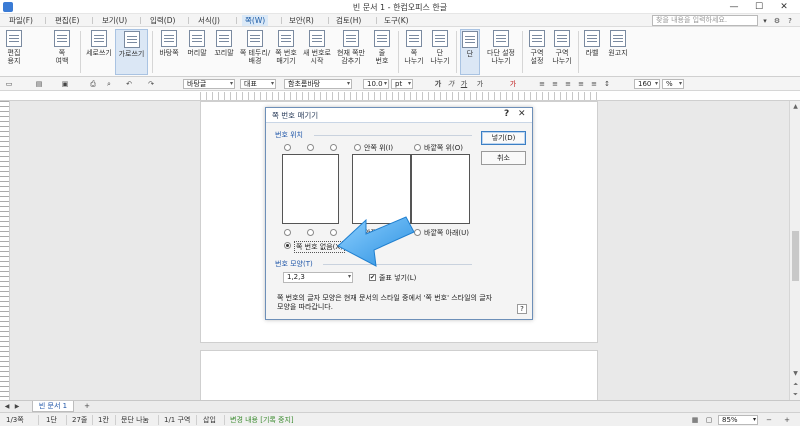 Image resolution: width=800 pixels, height=426 pixels. What do you see at coordinates (65, 84) in the screenshot?
I see `save-icon: ▣` at bounding box center [65, 84].